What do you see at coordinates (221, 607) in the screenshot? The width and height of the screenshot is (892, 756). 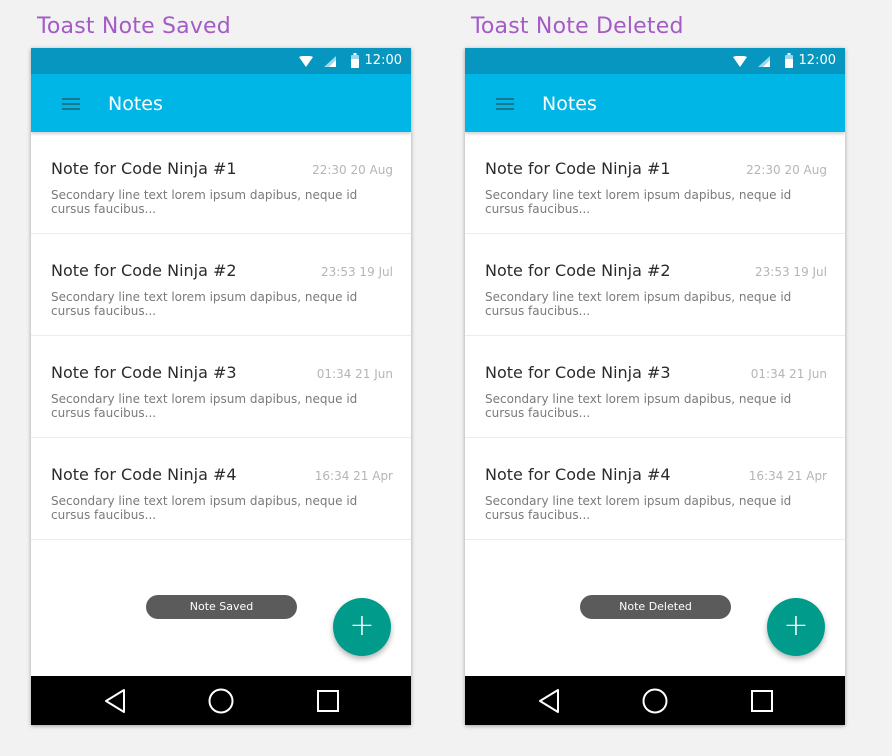 I see `toast-message: Note Saved` at bounding box center [221, 607].